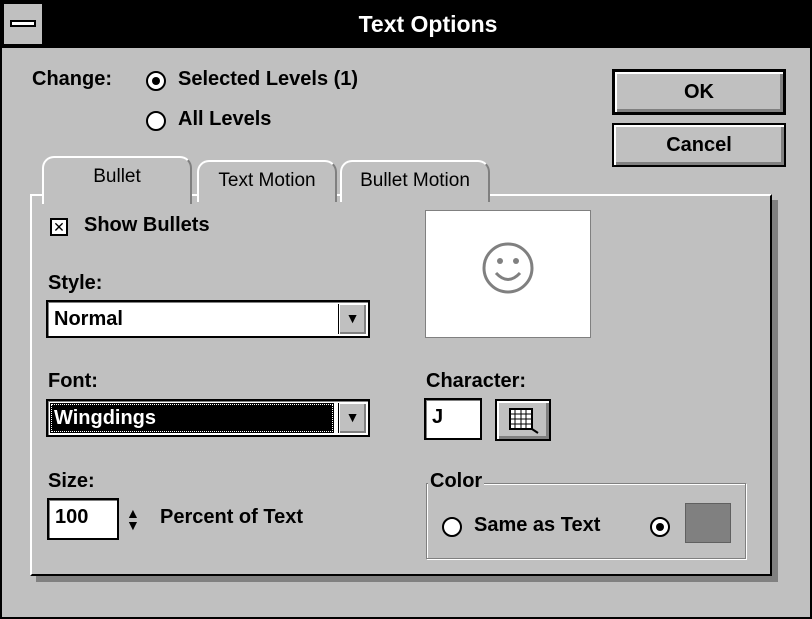 This screenshot has height=619, width=812. Describe the element at coordinates (88, 319) in the screenshot. I see `style-value: Normal` at that location.